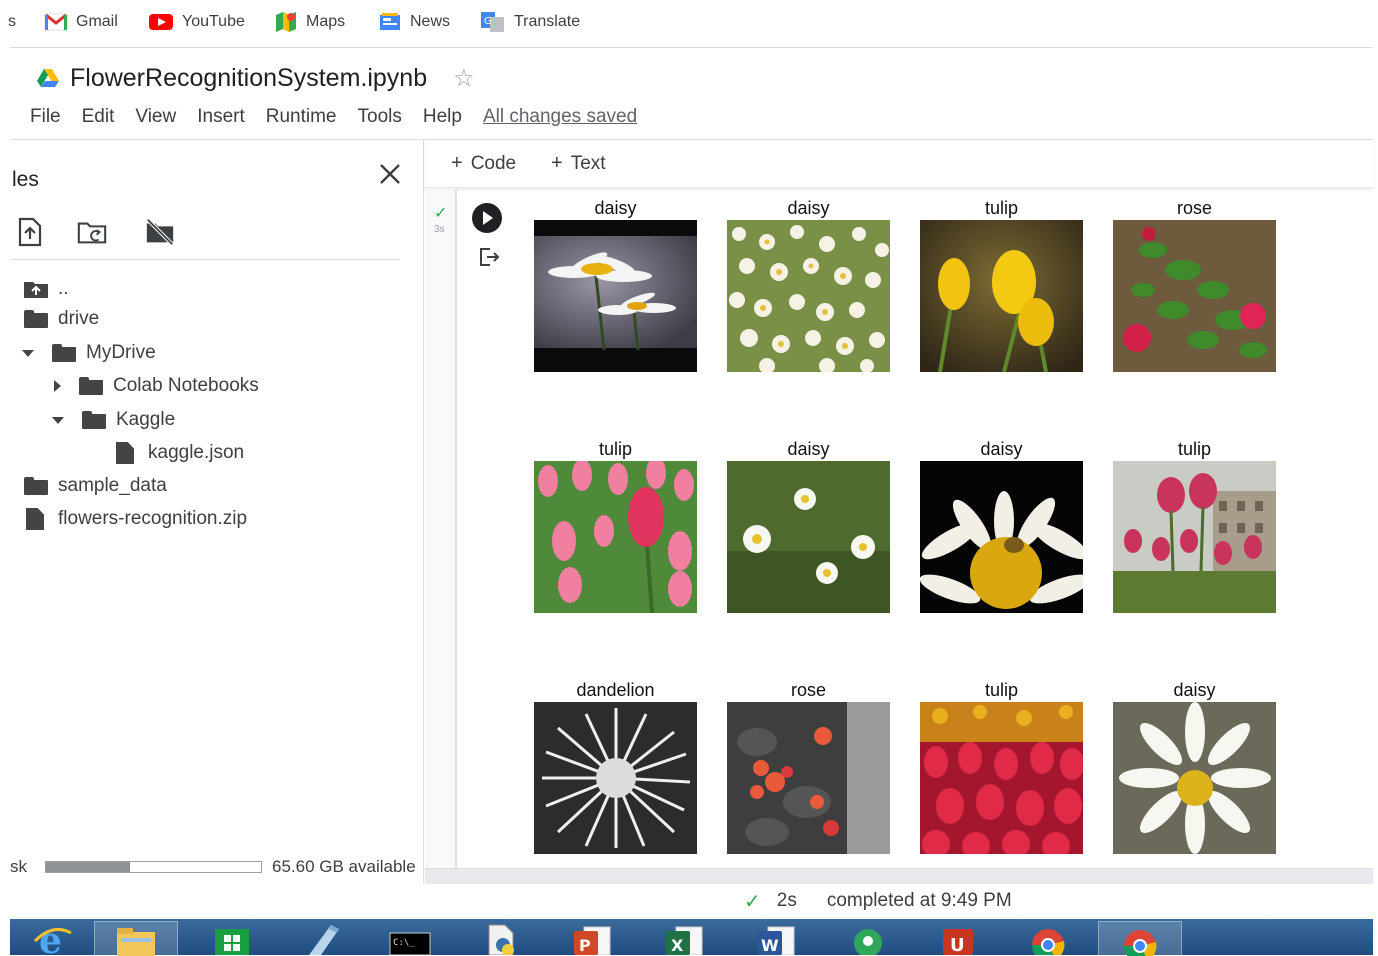  Describe the element at coordinates (464, 78) in the screenshot. I see `star-icon: ☆` at that location.